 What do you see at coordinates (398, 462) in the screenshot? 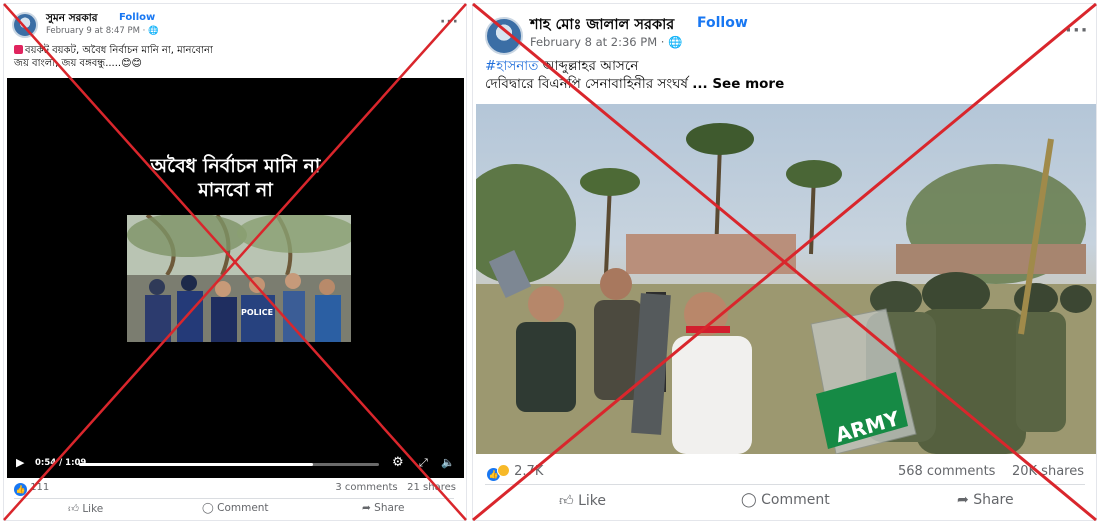
I see `settings-gear-icon: ⚙` at bounding box center [398, 462].